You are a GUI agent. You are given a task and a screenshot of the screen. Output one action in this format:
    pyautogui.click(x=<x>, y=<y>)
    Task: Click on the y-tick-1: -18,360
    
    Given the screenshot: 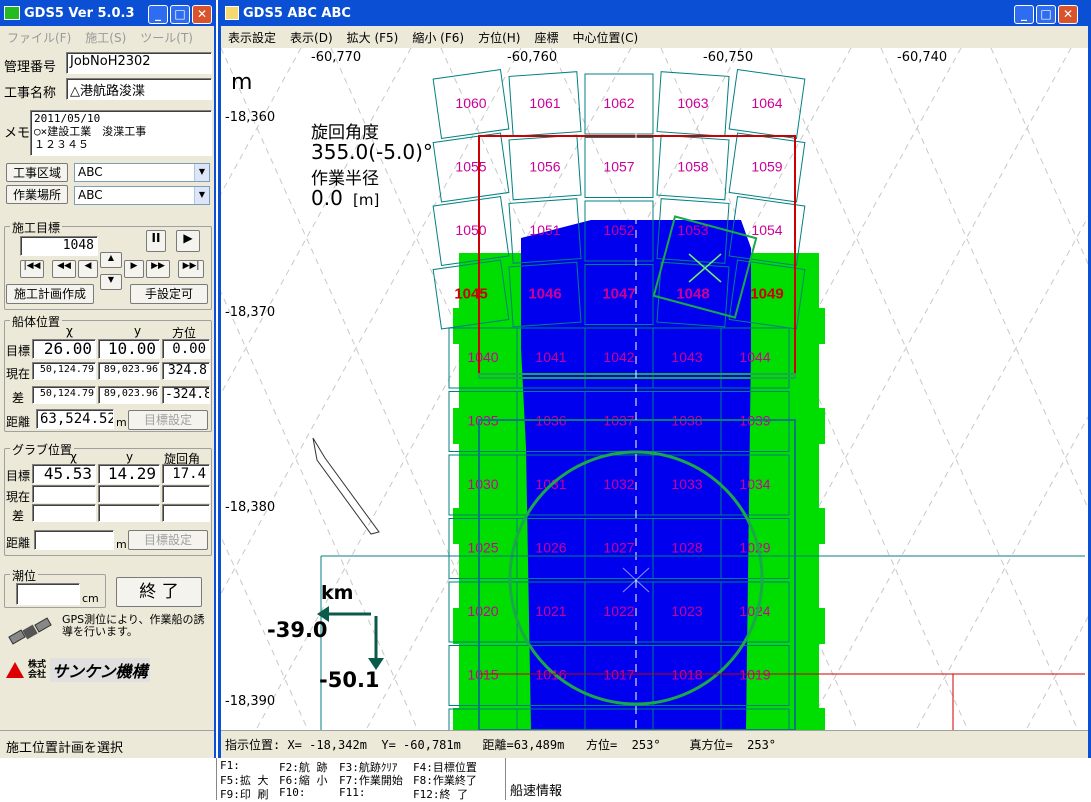 What is the action you would take?
    pyautogui.click(x=250, y=117)
    